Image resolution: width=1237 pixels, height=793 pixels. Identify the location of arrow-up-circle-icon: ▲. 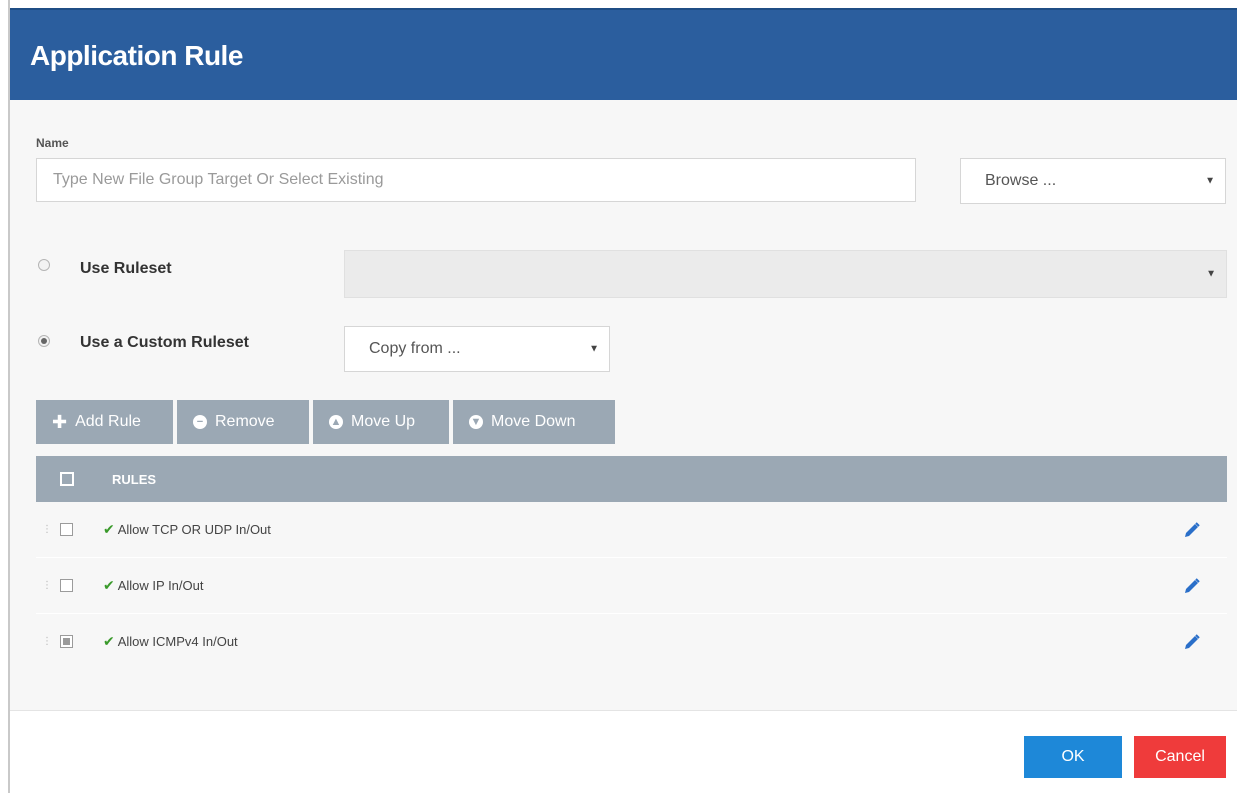
(336, 422).